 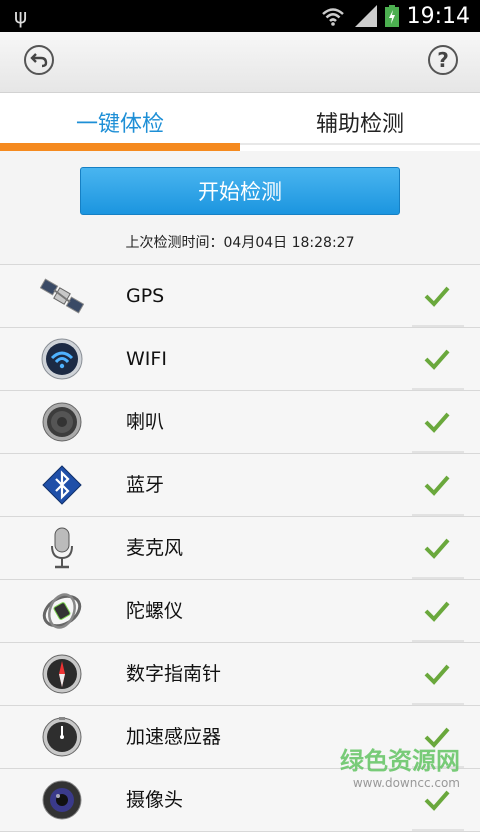 I want to click on help-button: ?, so click(x=443, y=60).